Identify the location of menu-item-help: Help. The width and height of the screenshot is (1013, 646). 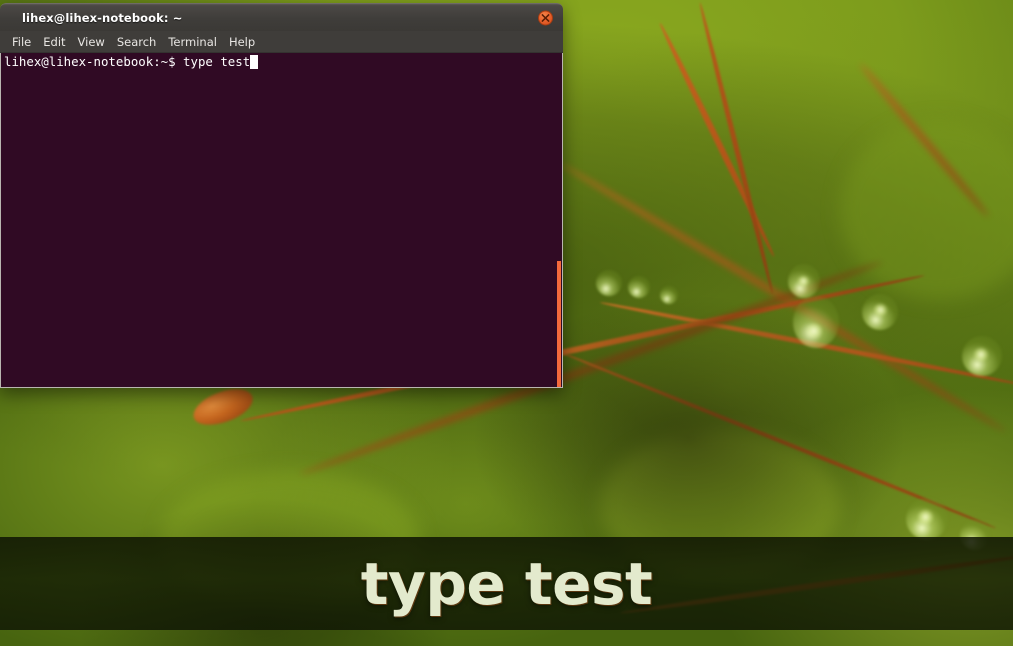
(242, 42).